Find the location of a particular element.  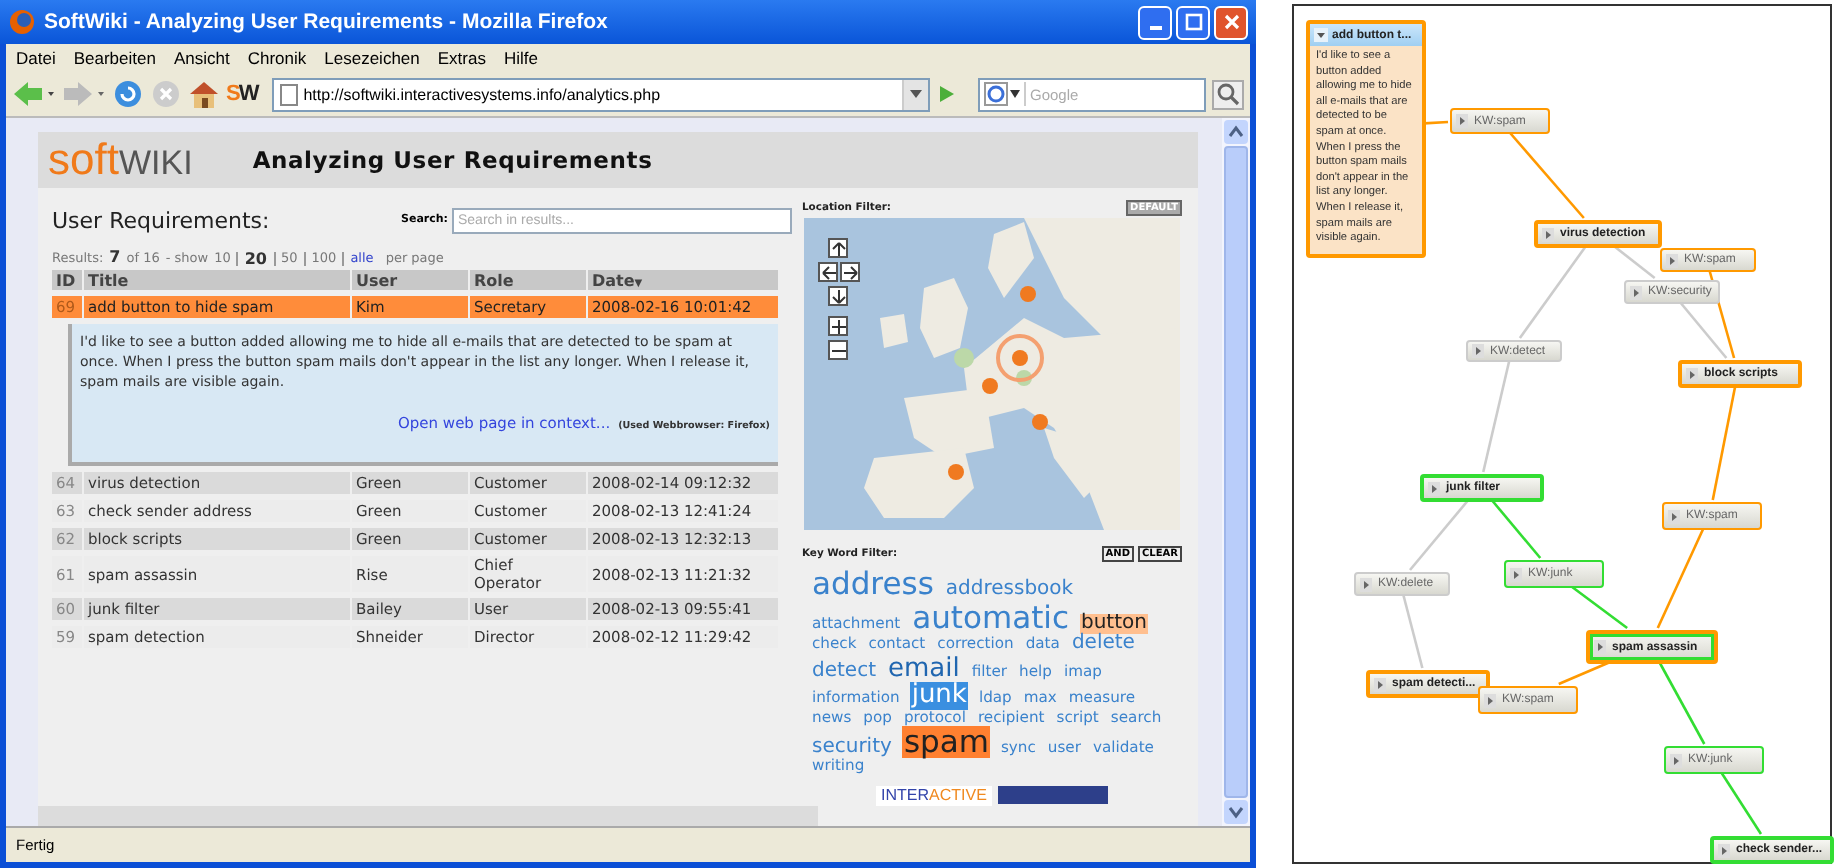

menu-item: Hilfe is located at coordinates (520, 58).